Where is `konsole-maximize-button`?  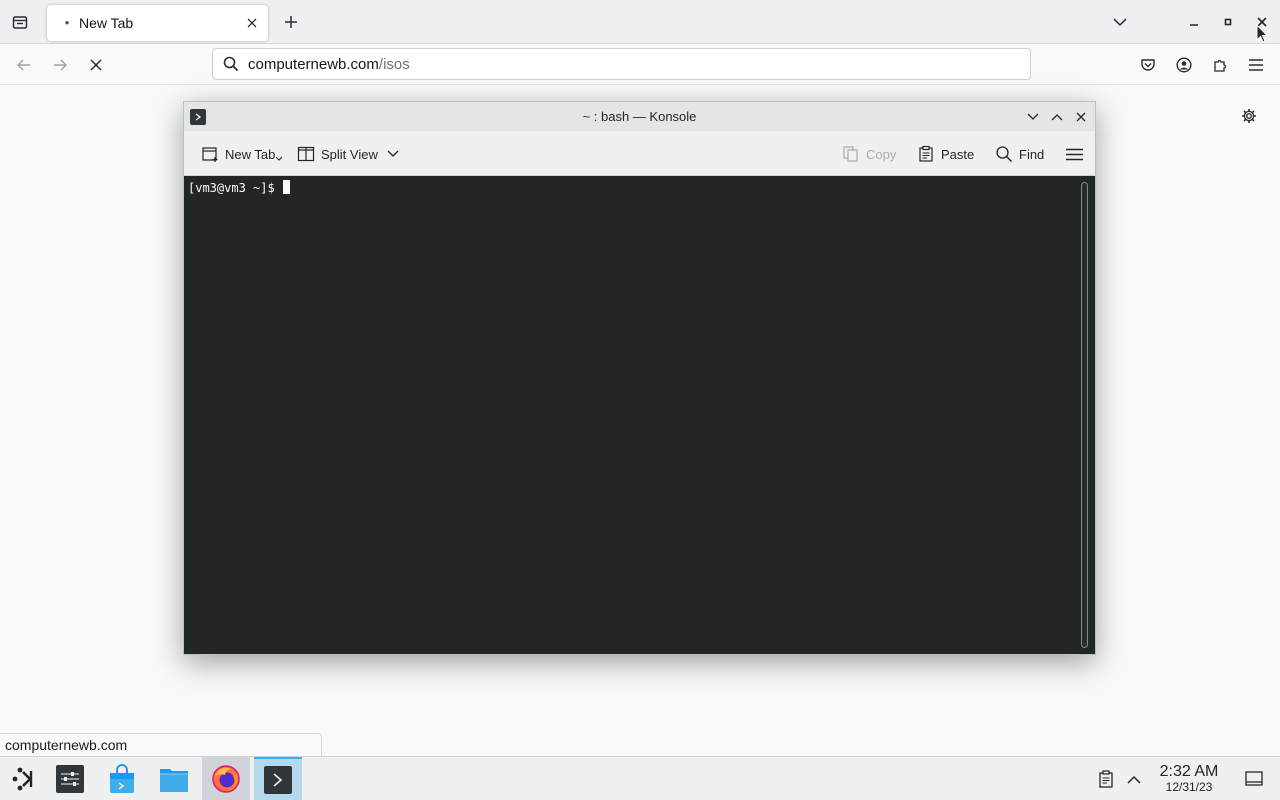 konsole-maximize-button is located at coordinates (1057, 117).